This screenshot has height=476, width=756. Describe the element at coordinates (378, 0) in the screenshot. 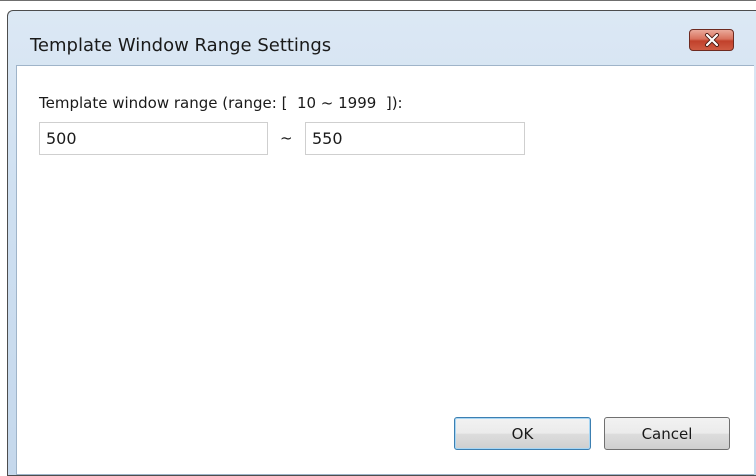

I see `window-top-border` at that location.